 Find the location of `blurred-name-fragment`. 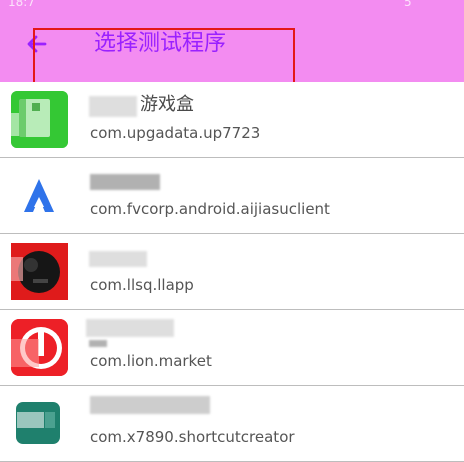

blurred-name-fragment is located at coordinates (98, 343).